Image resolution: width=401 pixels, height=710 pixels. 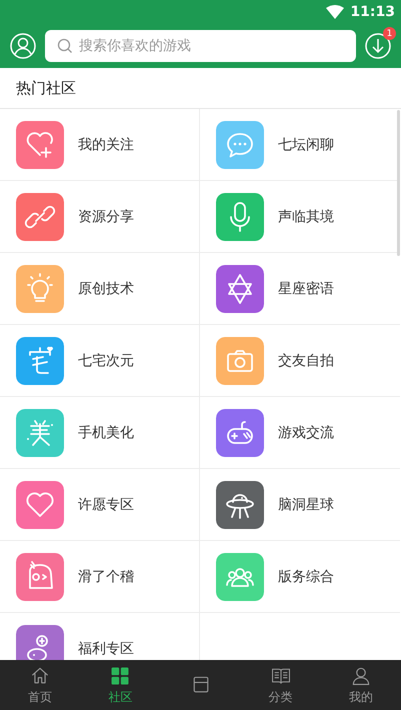 I want to click on community-item: 滑了个稽, so click(x=100, y=577).